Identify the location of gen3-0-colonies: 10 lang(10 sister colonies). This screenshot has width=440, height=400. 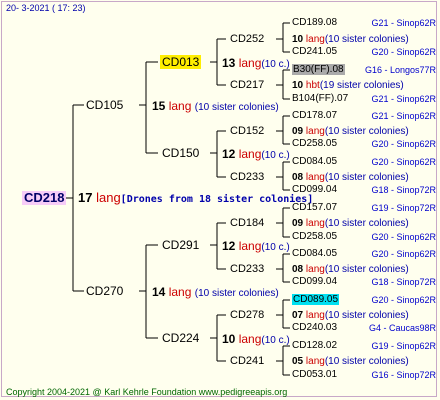
(350, 40).